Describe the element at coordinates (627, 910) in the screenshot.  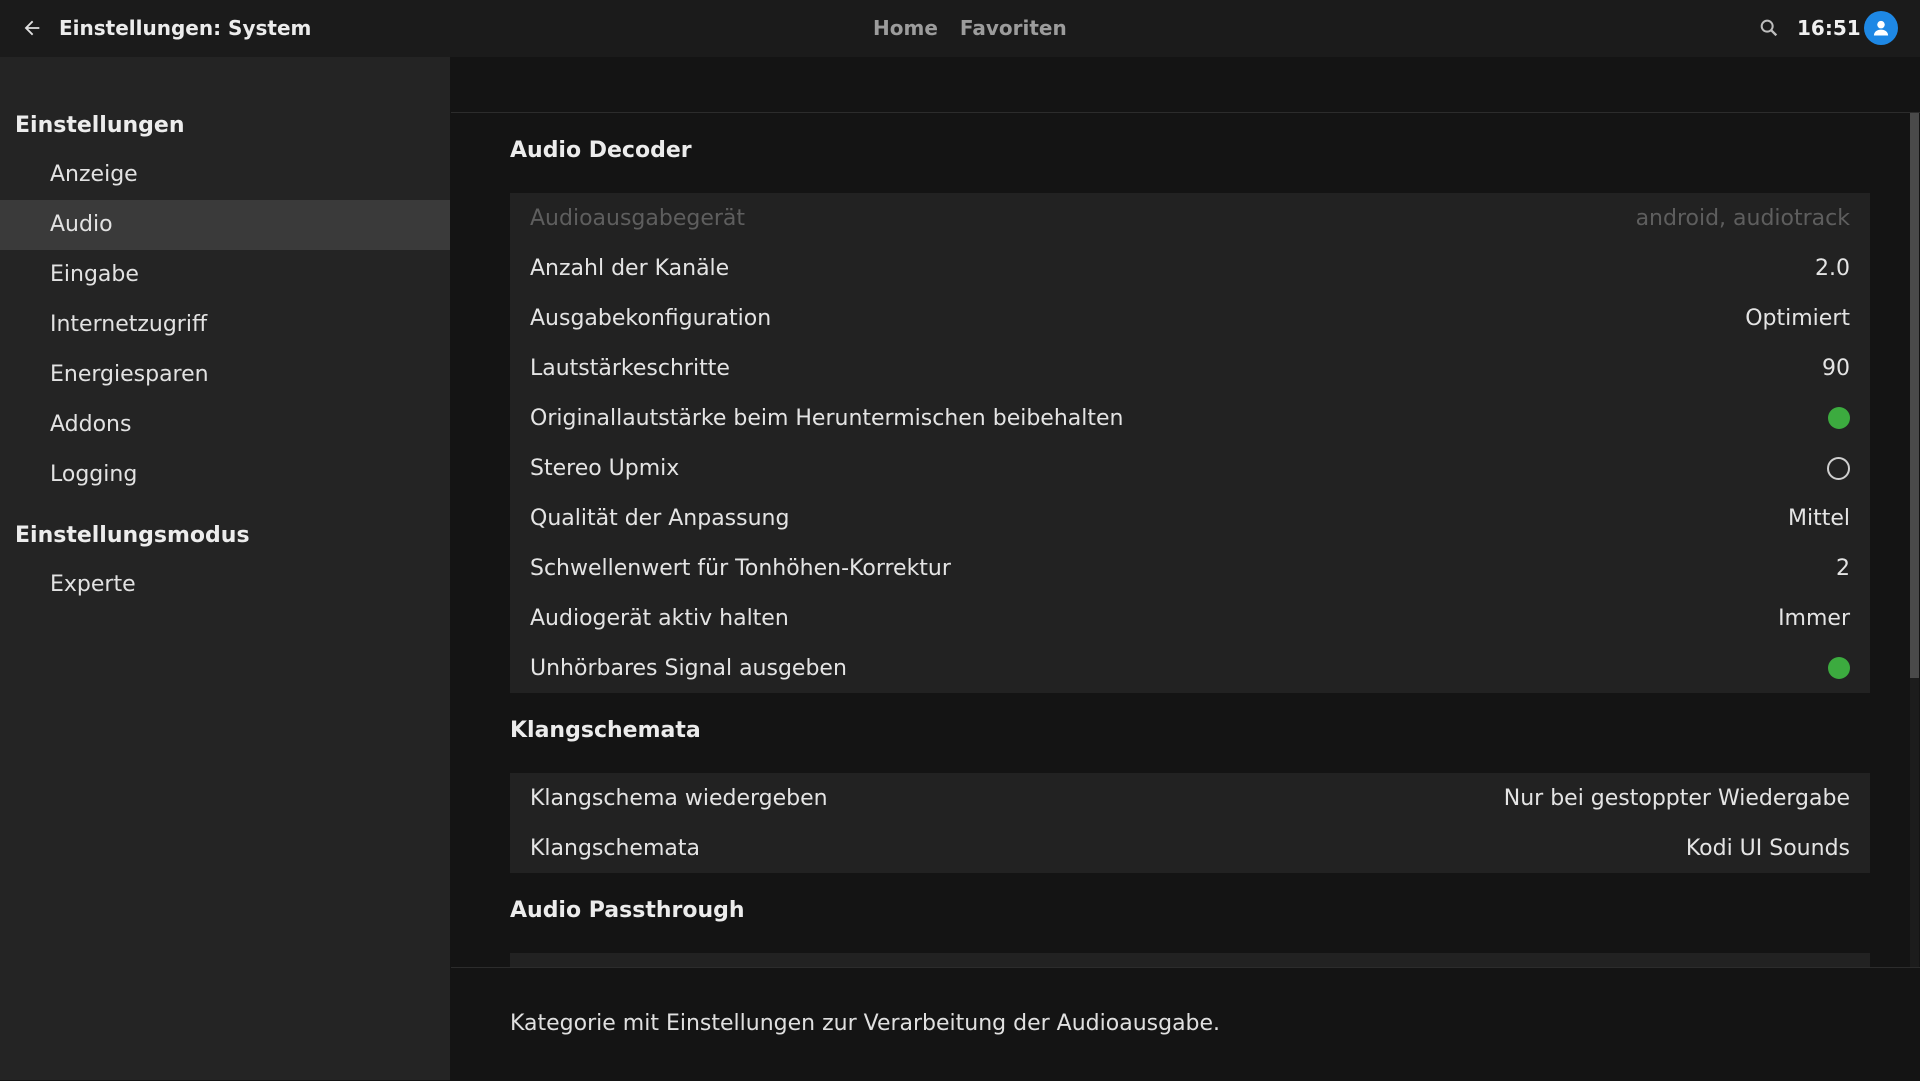
I see `section-title-audio-passthrough: Audio Passthrough` at that location.